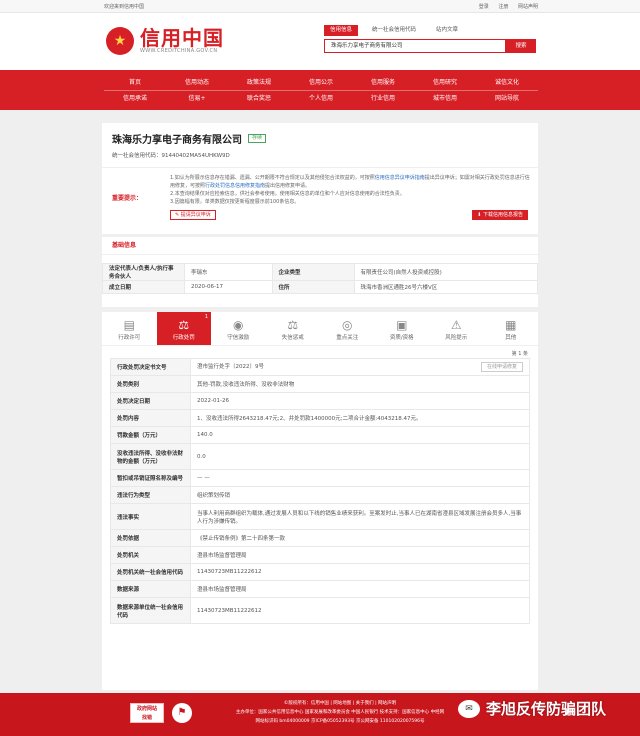 The height and width of the screenshot is (736, 640). I want to click on download-report-button: ⬇ 下载信用信息报告, so click(500, 215).